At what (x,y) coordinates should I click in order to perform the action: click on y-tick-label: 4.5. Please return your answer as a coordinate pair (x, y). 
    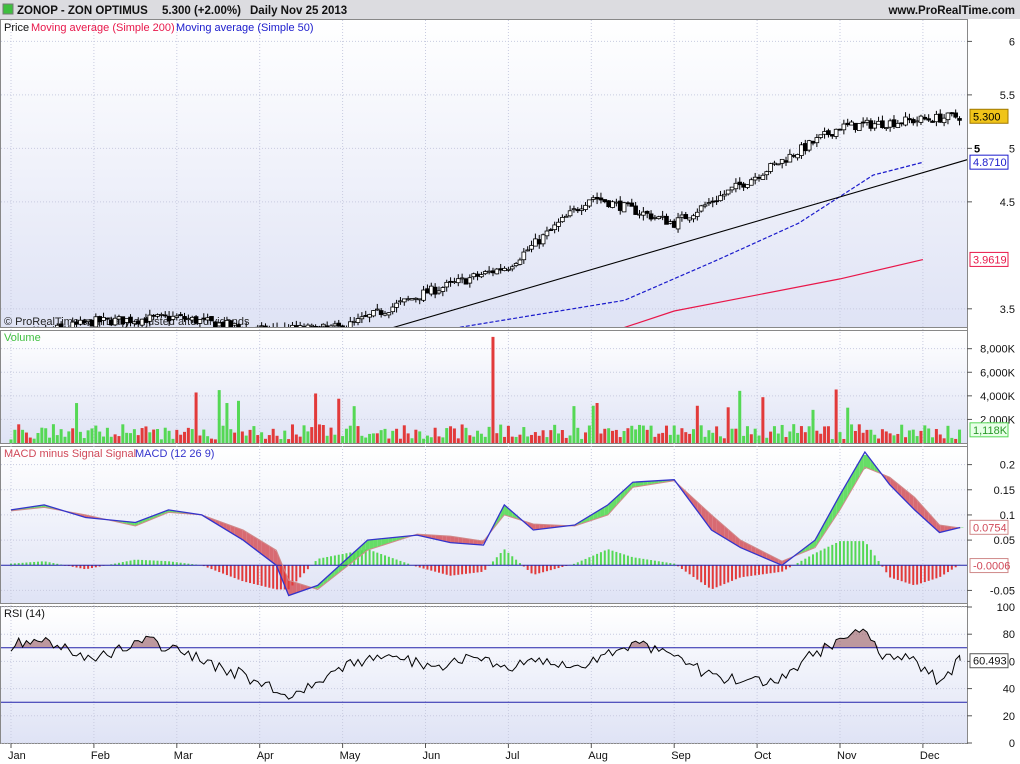
    Looking at the image, I should click on (1007, 203).